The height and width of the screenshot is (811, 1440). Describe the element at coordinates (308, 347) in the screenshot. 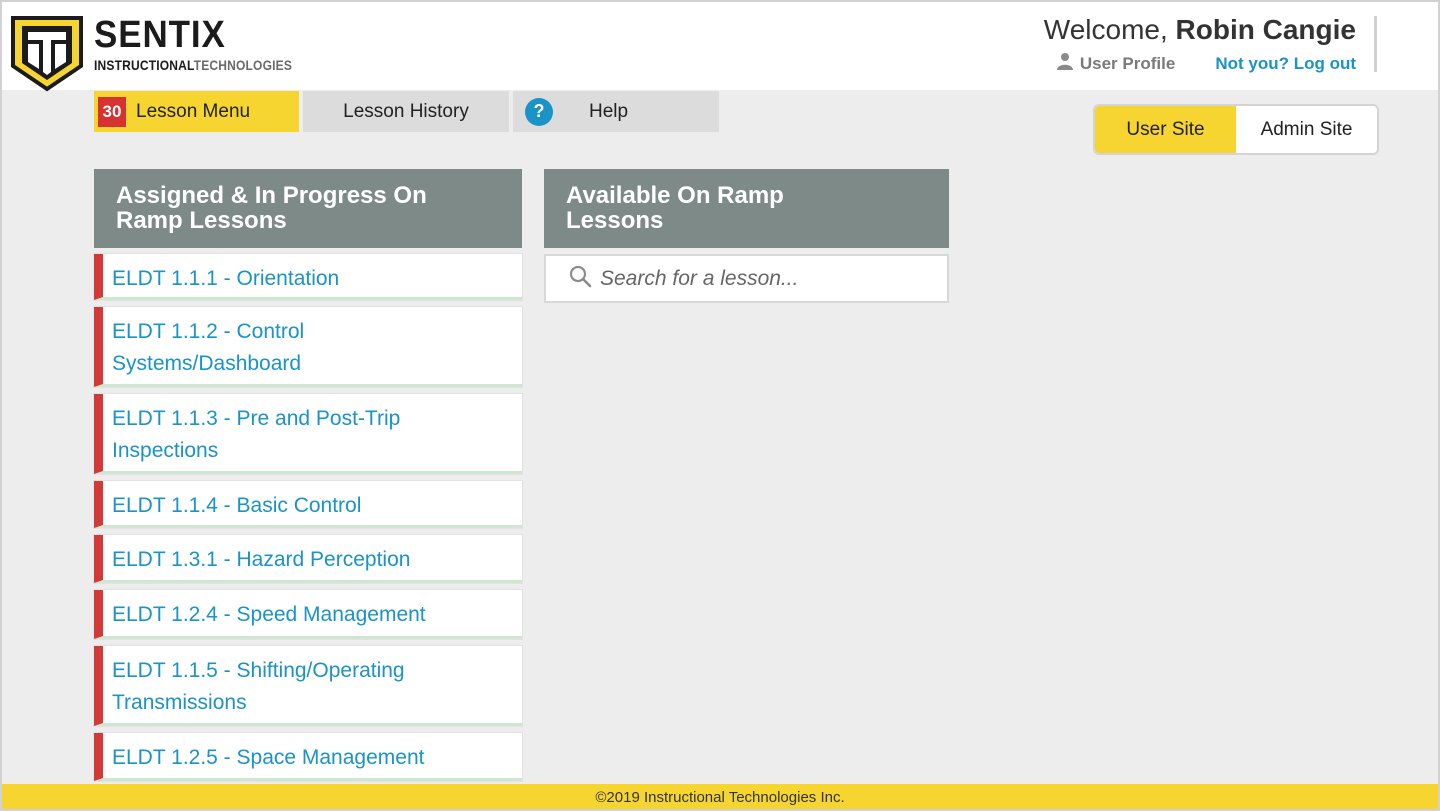

I see `lesson-item: ELDT 1.1.2 - Control Systems/Dashboard` at that location.